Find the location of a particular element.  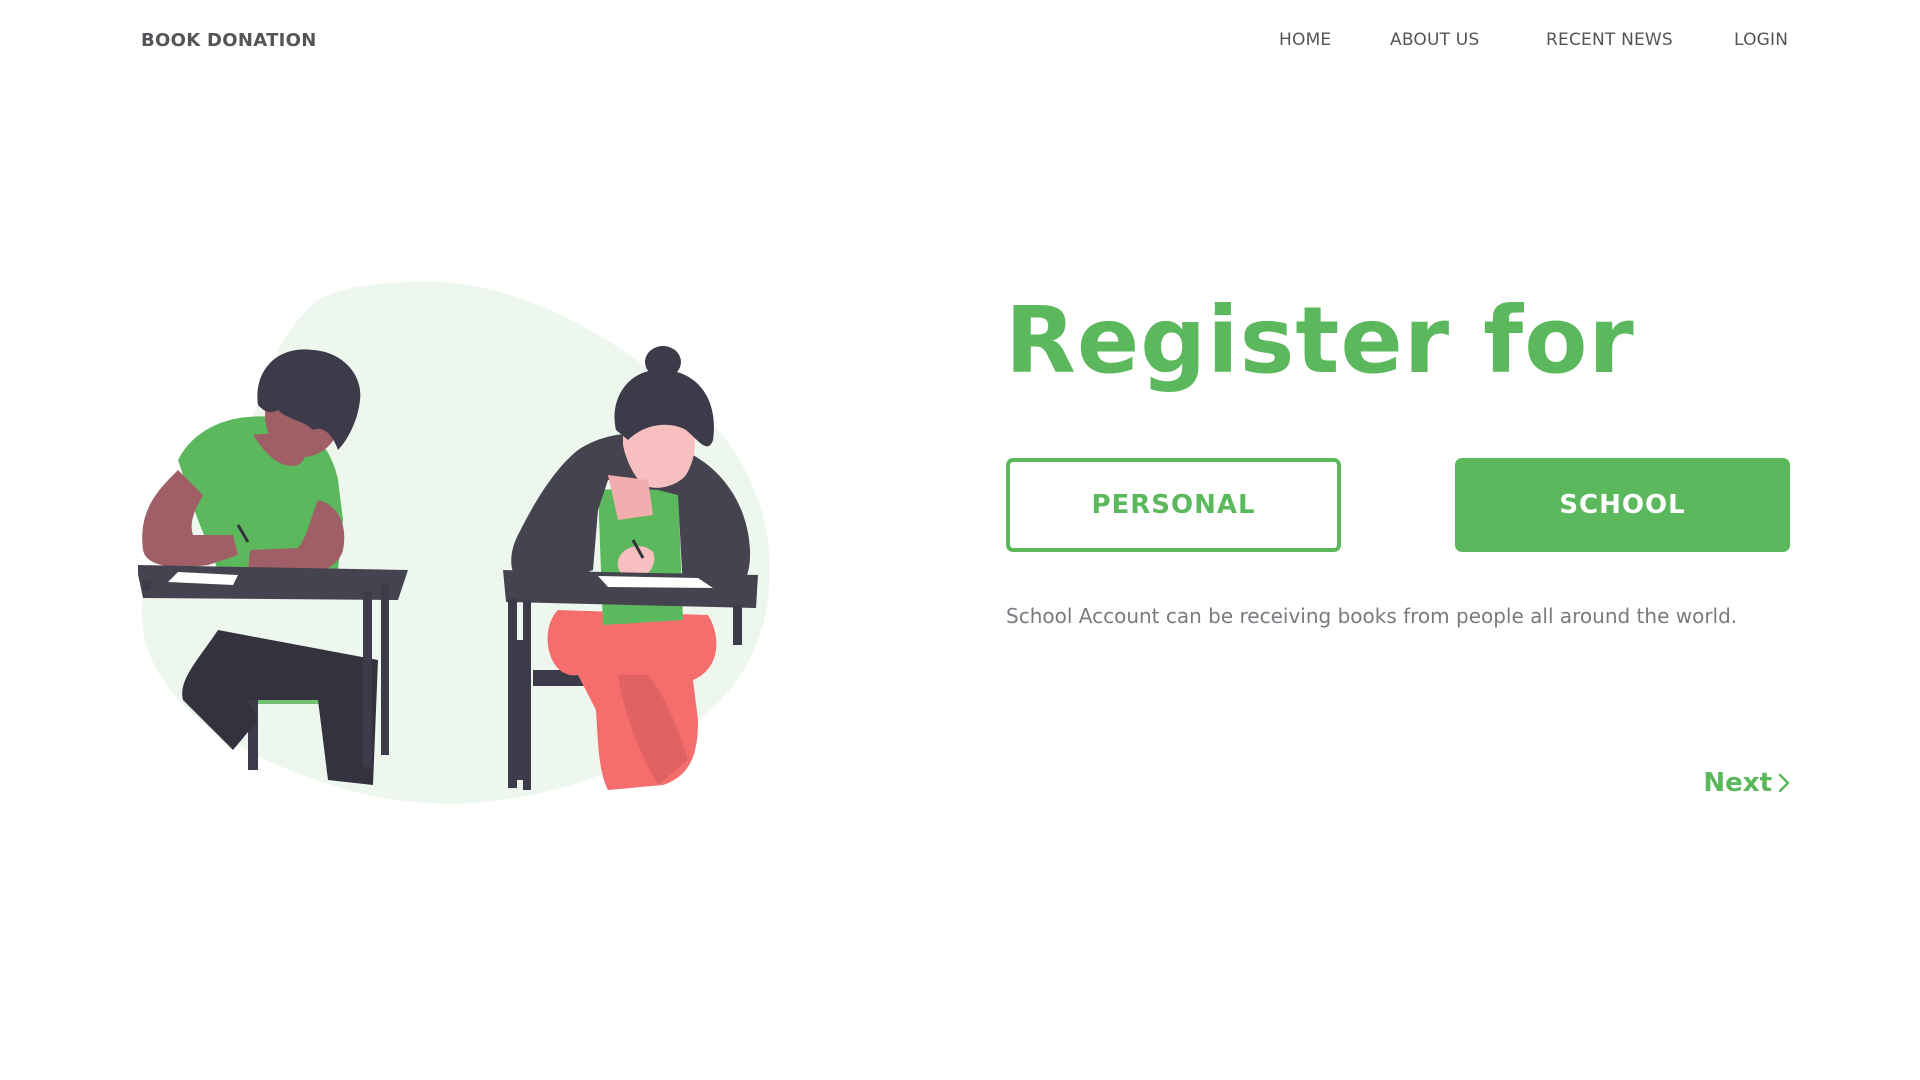

school-button-label: SCHOOL is located at coordinates (1622, 505).